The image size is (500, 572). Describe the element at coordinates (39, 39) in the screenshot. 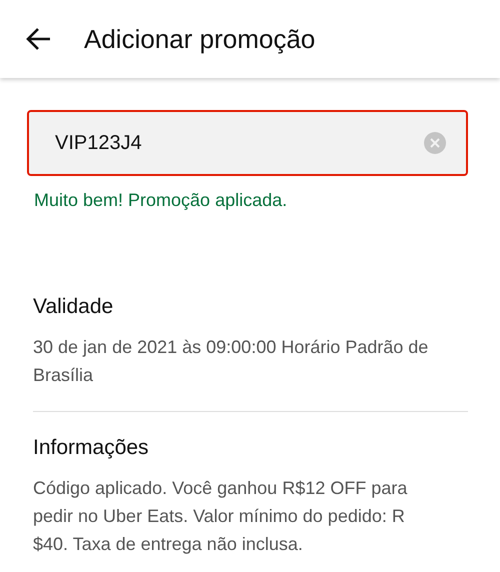

I see `back-arrow-icon` at that location.